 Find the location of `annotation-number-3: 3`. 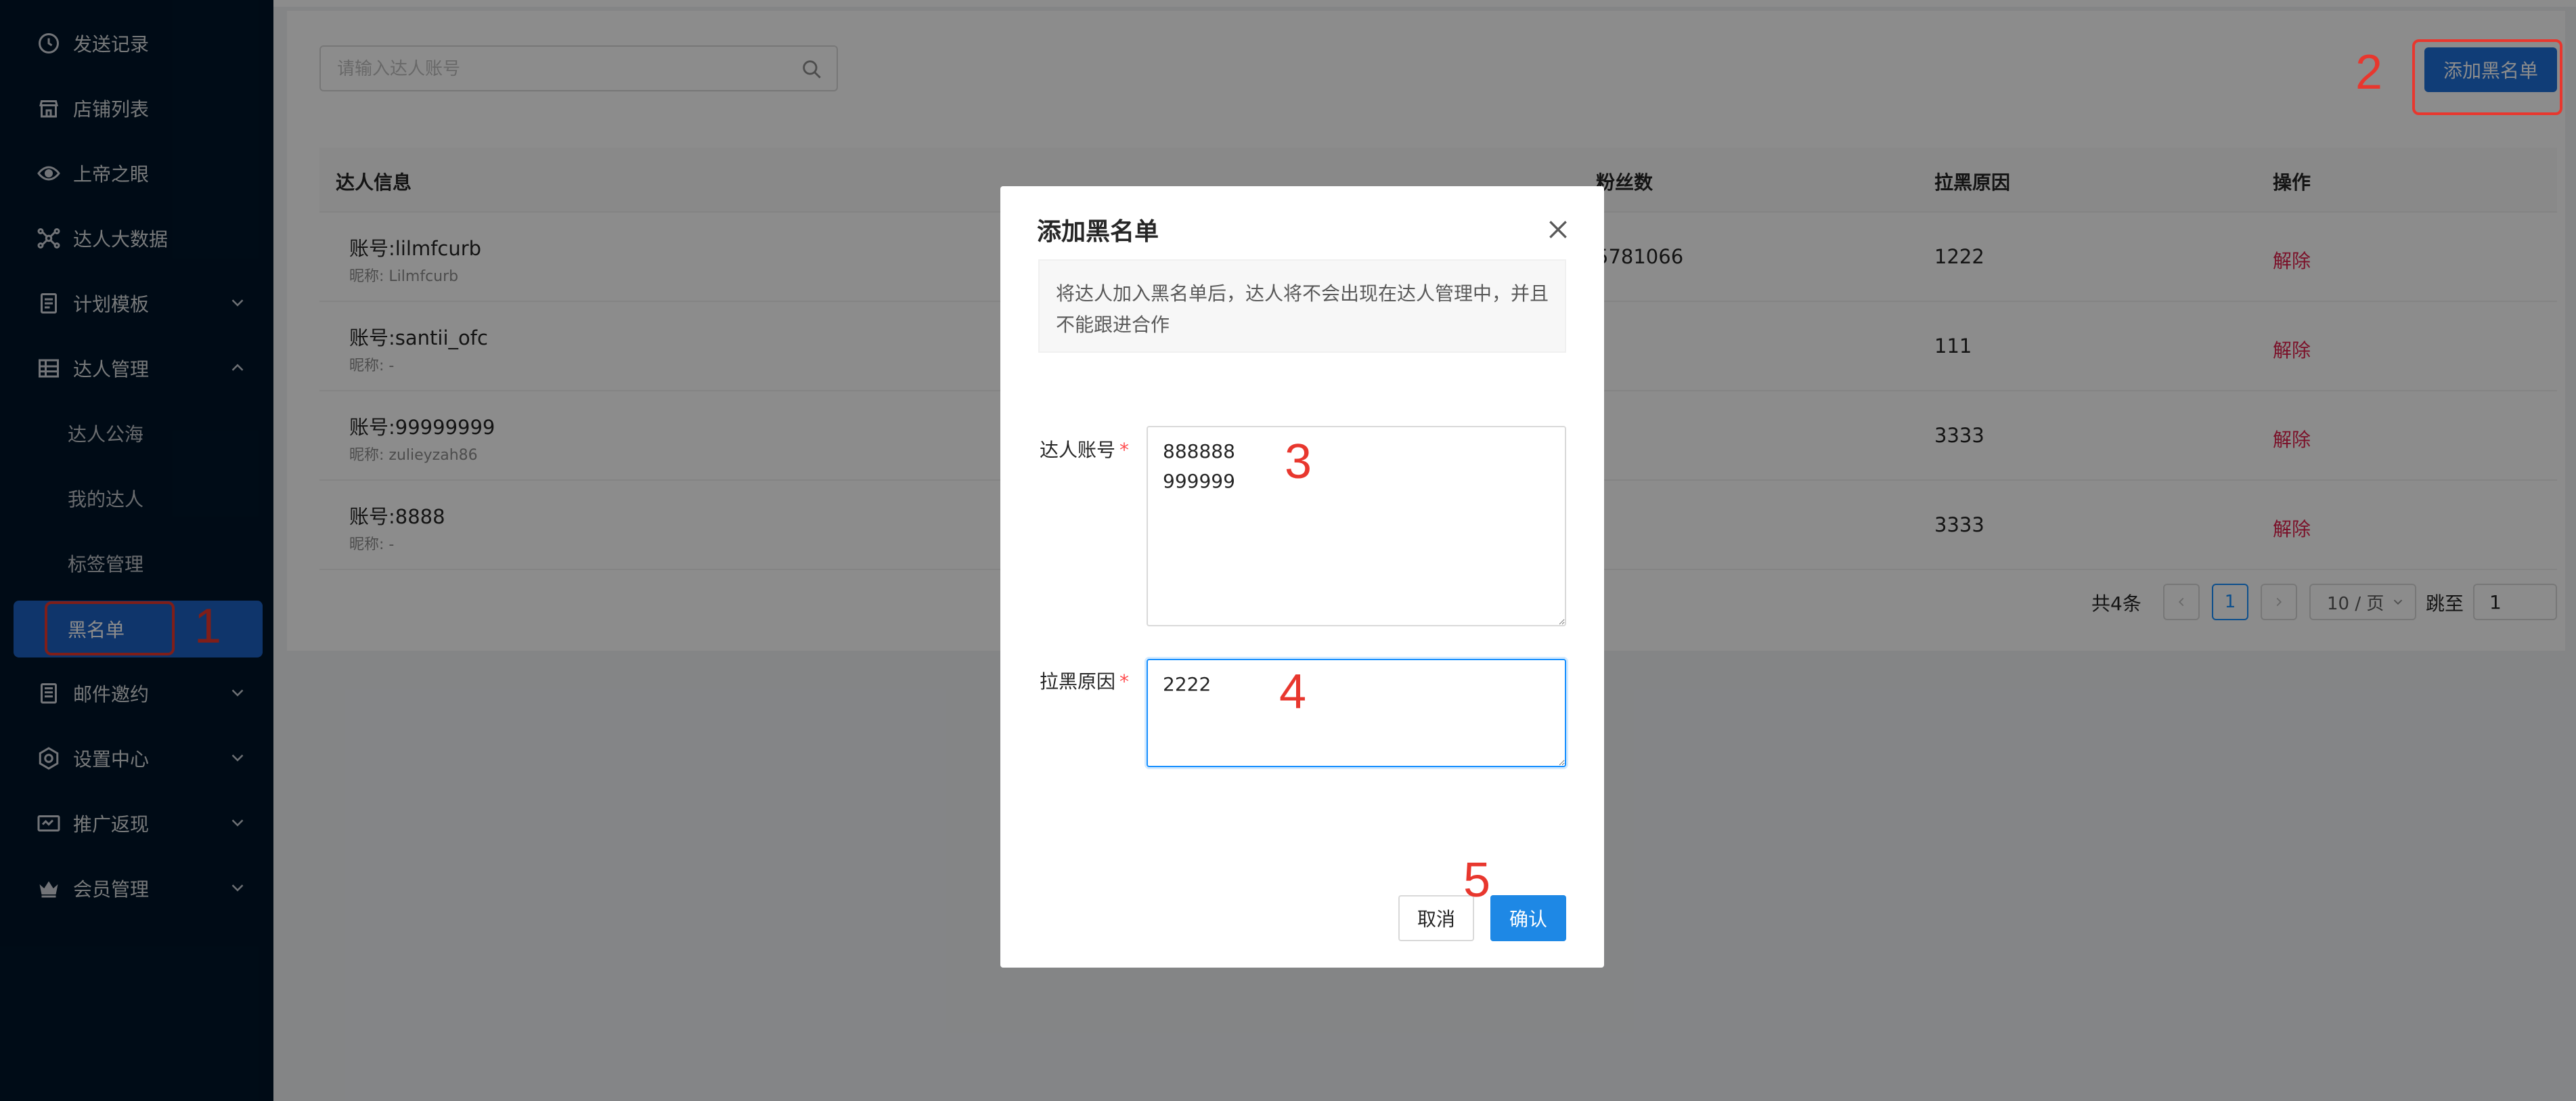

annotation-number-3: 3 is located at coordinates (1298, 462).